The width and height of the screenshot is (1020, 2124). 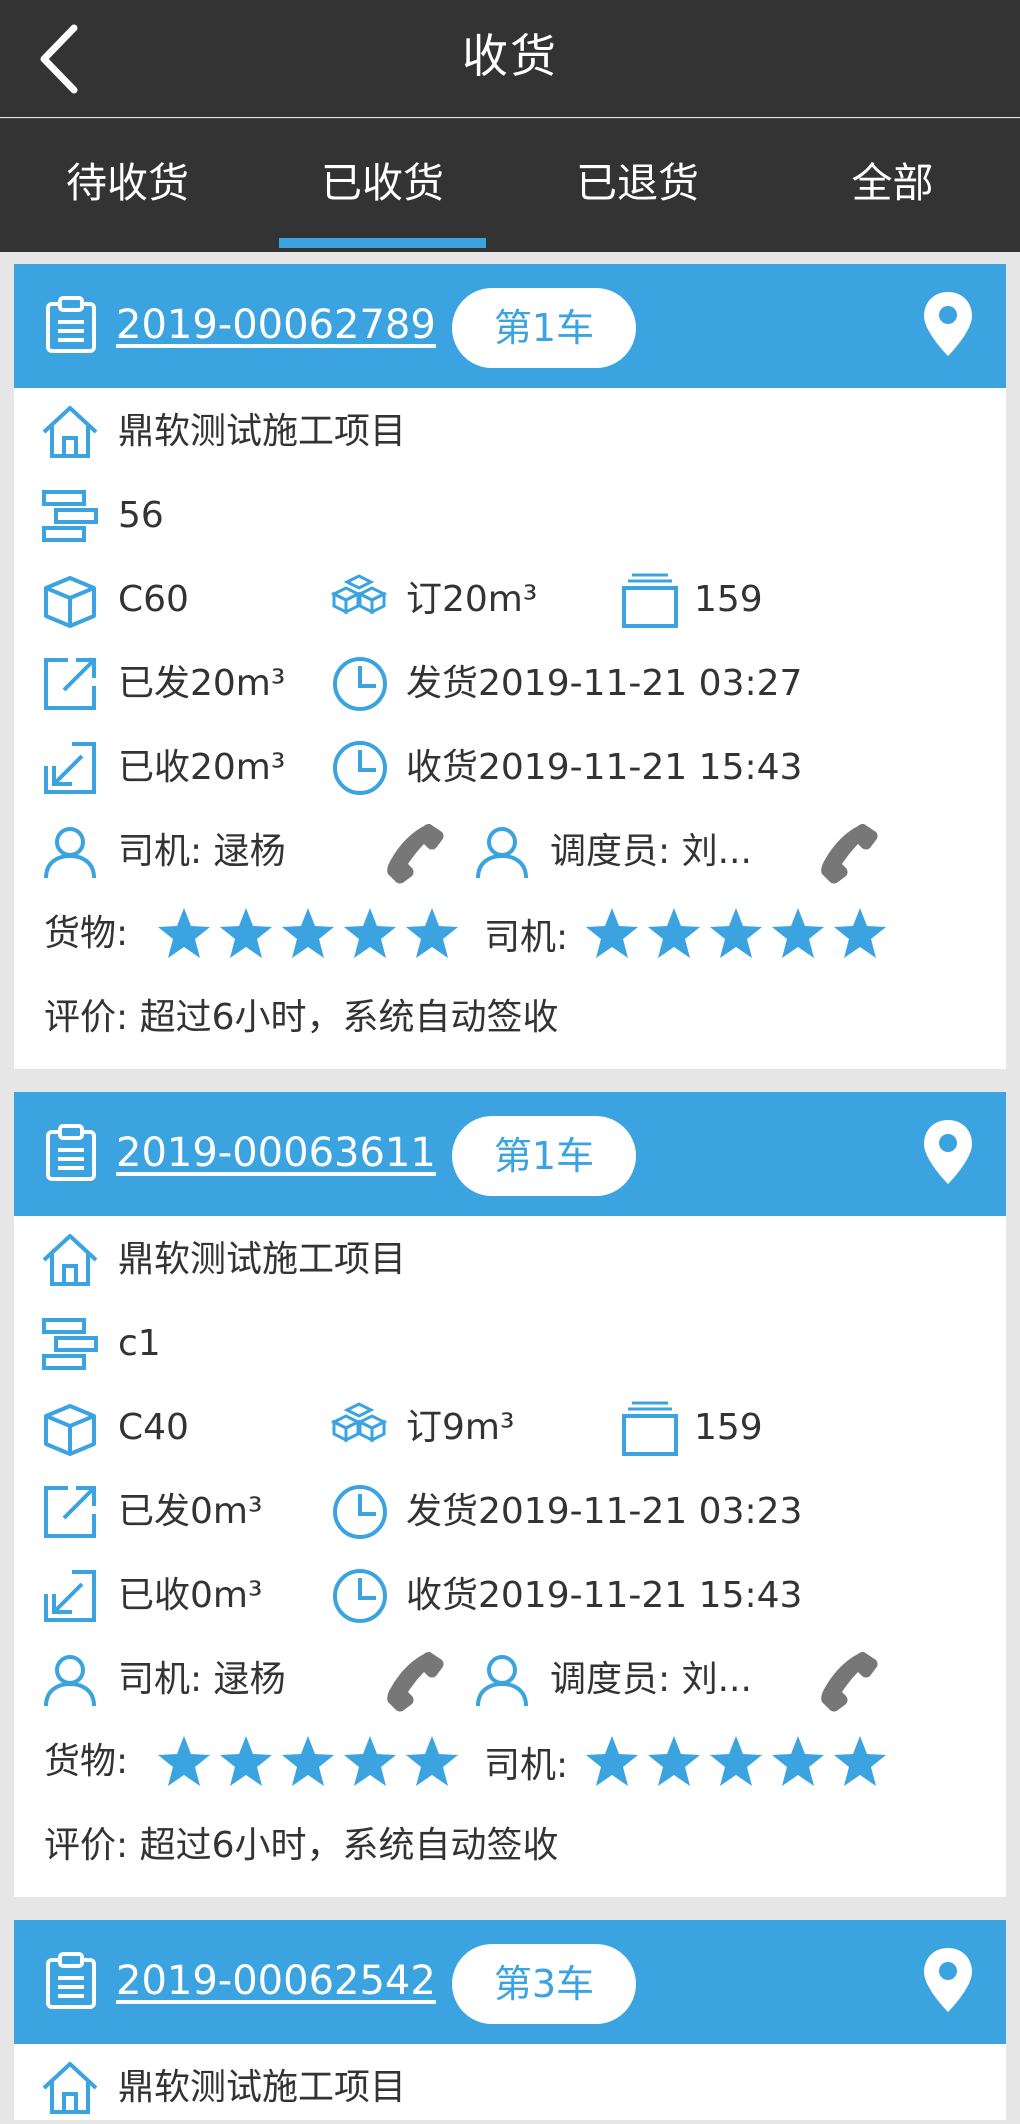 What do you see at coordinates (153, 1427) in the screenshot?
I see `concrete-grade: C40` at bounding box center [153, 1427].